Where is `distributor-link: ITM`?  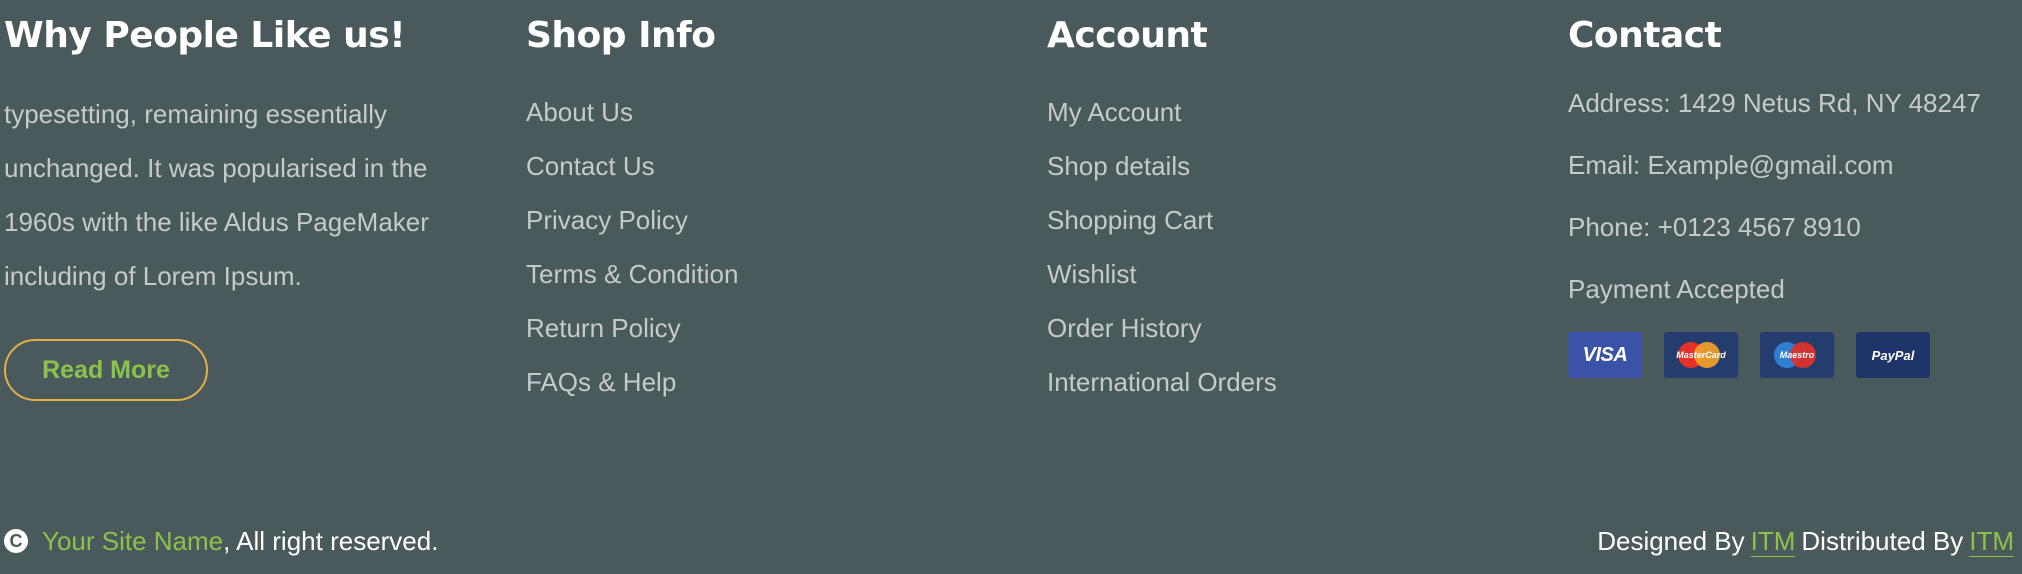 distributor-link: ITM is located at coordinates (1991, 541).